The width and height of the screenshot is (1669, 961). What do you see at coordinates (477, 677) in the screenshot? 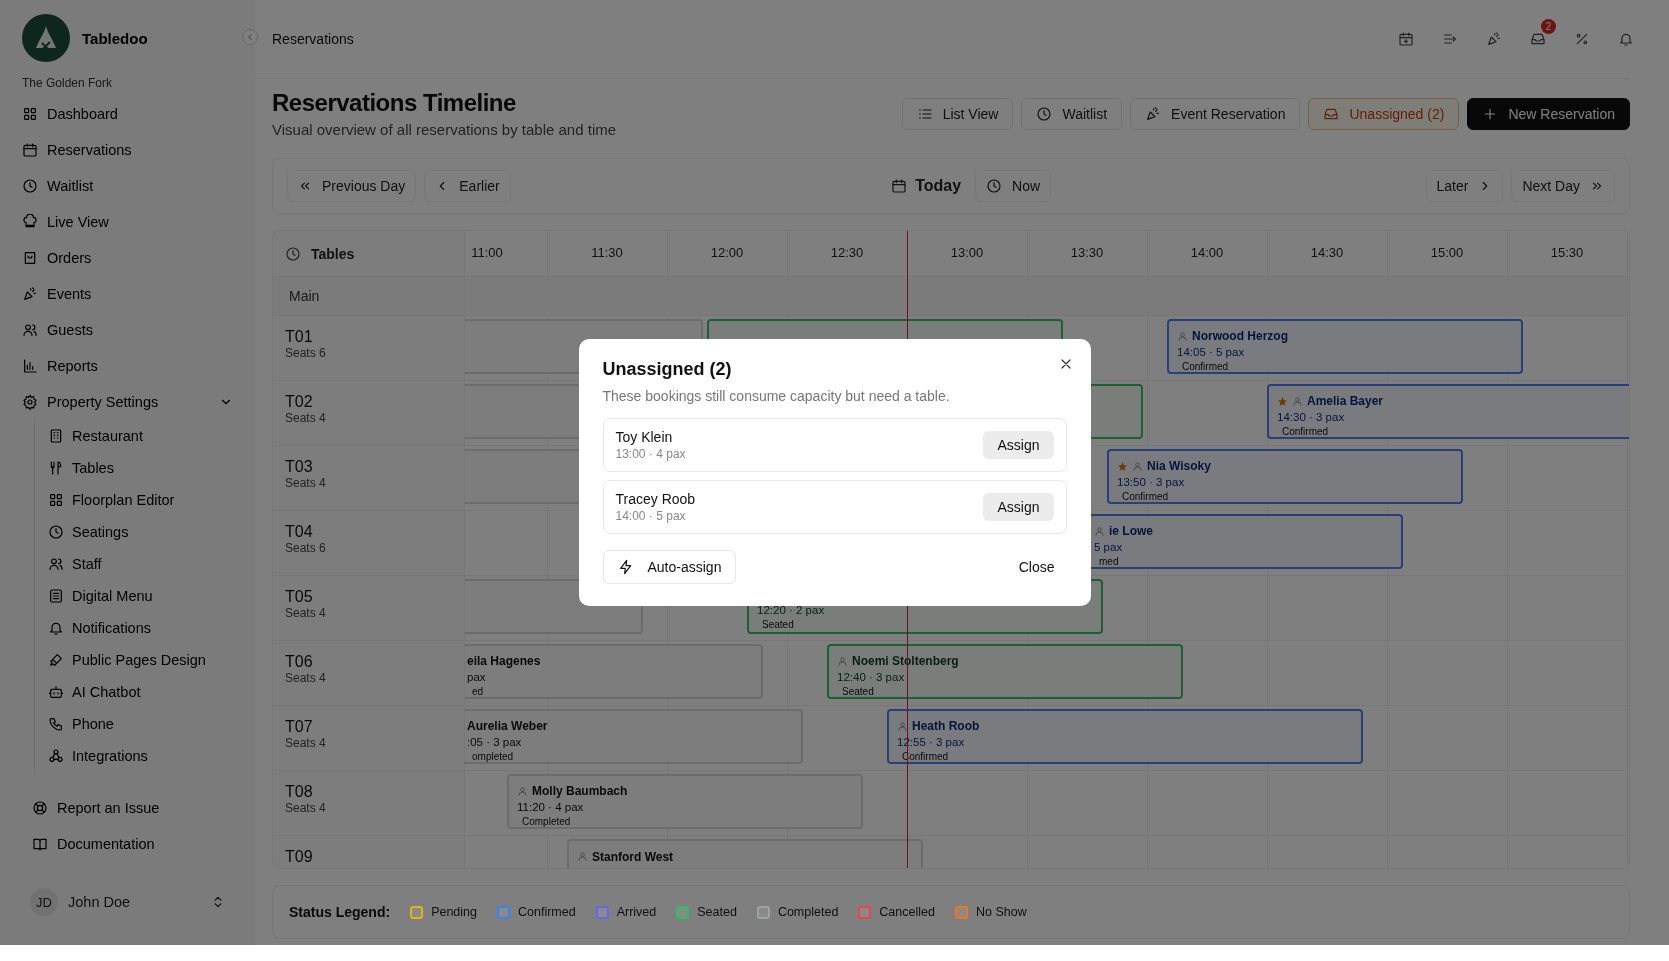
I see `booking-time: pax` at bounding box center [477, 677].